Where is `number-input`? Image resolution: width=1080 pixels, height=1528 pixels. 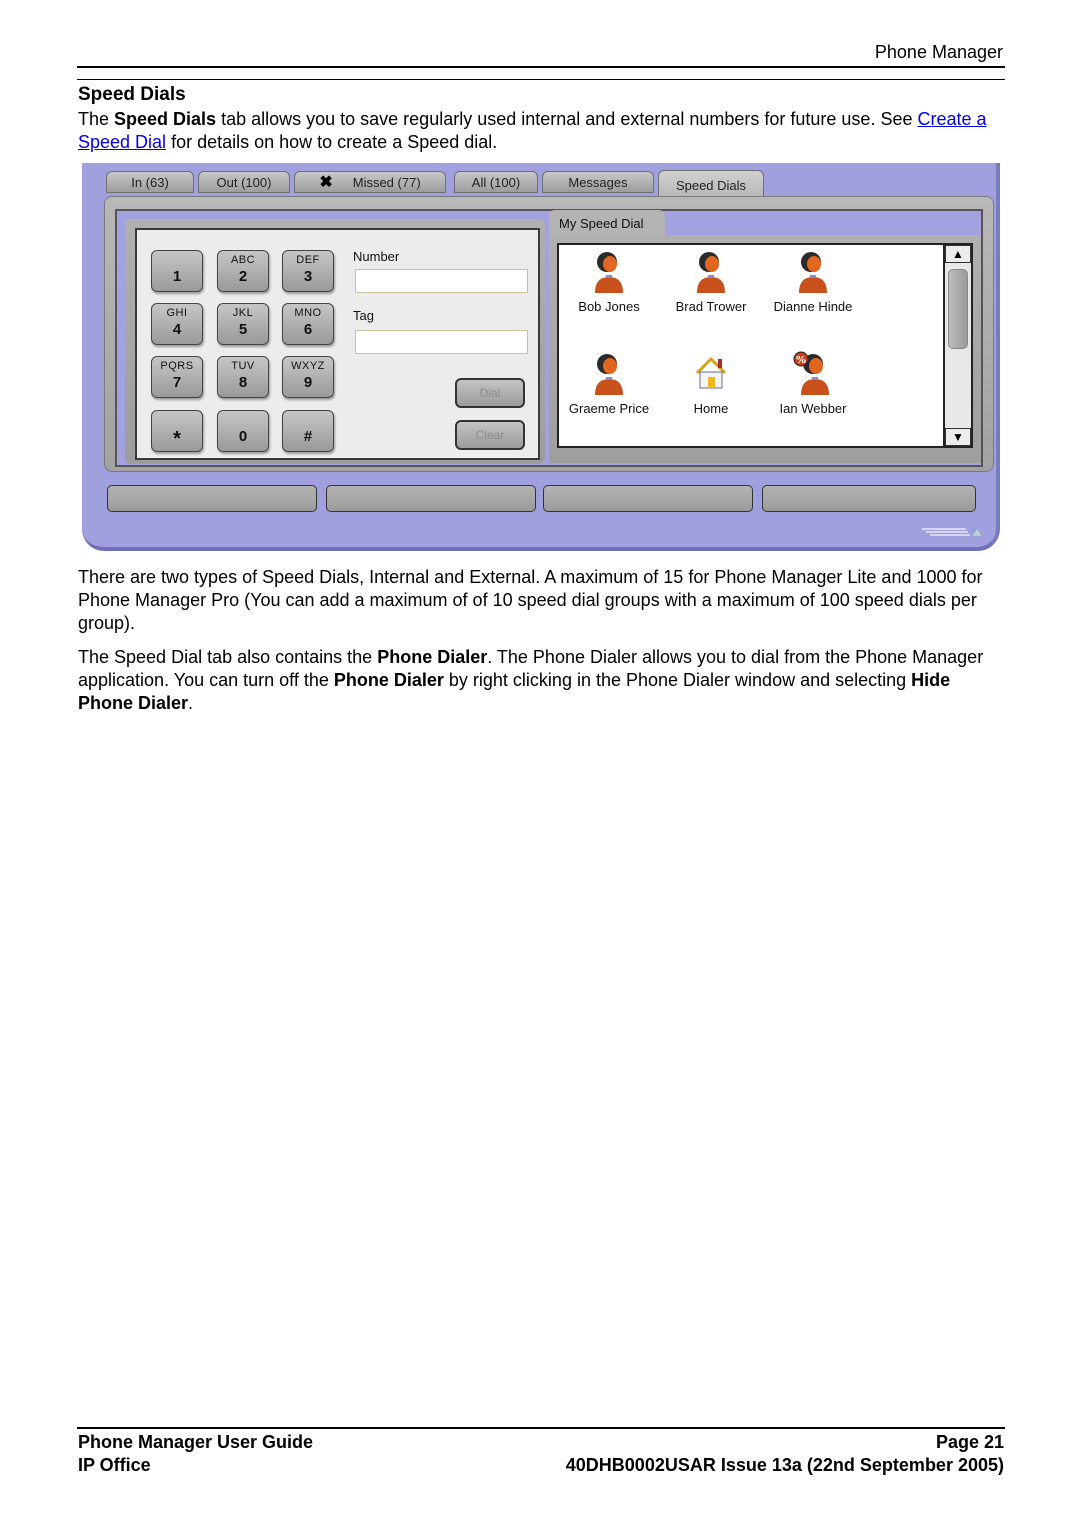
number-input is located at coordinates (441, 281).